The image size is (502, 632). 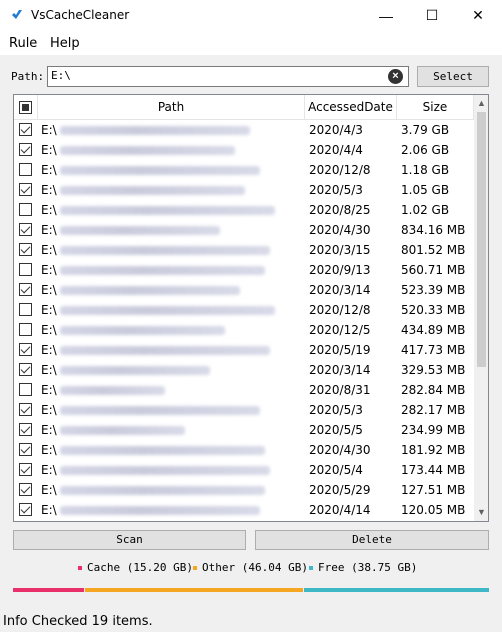 What do you see at coordinates (23, 43) in the screenshot?
I see `menu-rule: Rule` at bounding box center [23, 43].